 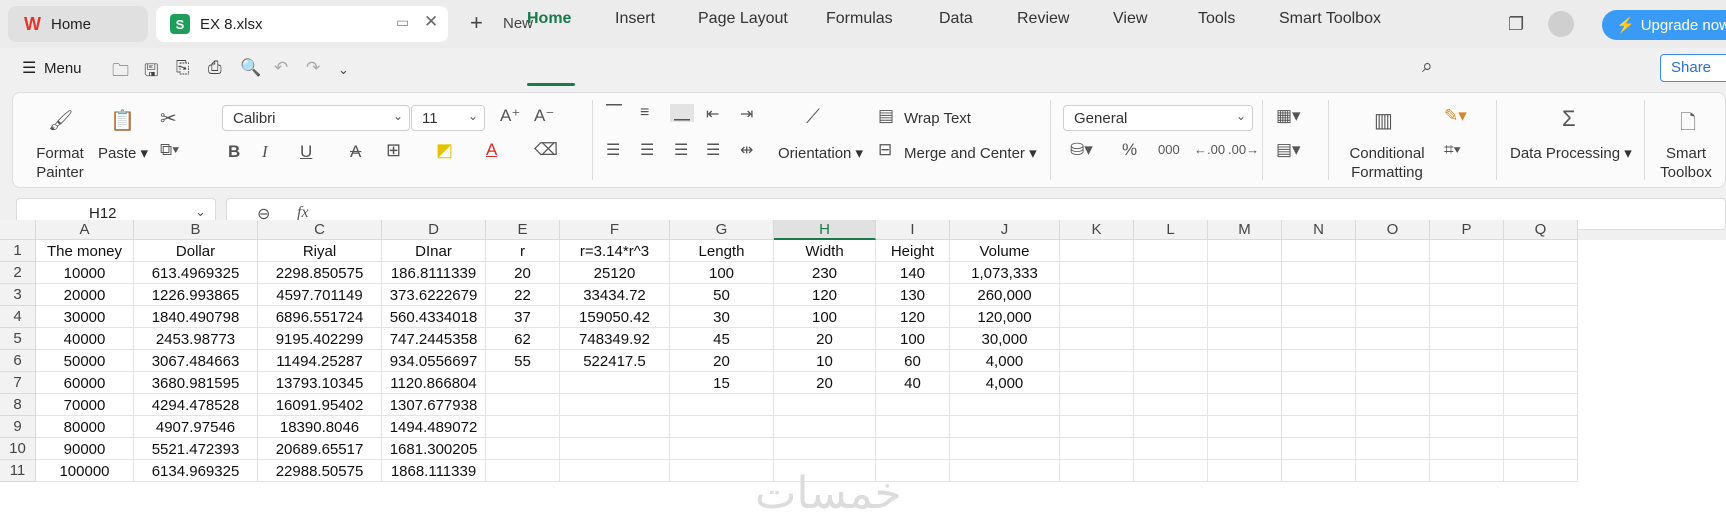 I want to click on redo-icon: ↷, so click(x=313, y=68).